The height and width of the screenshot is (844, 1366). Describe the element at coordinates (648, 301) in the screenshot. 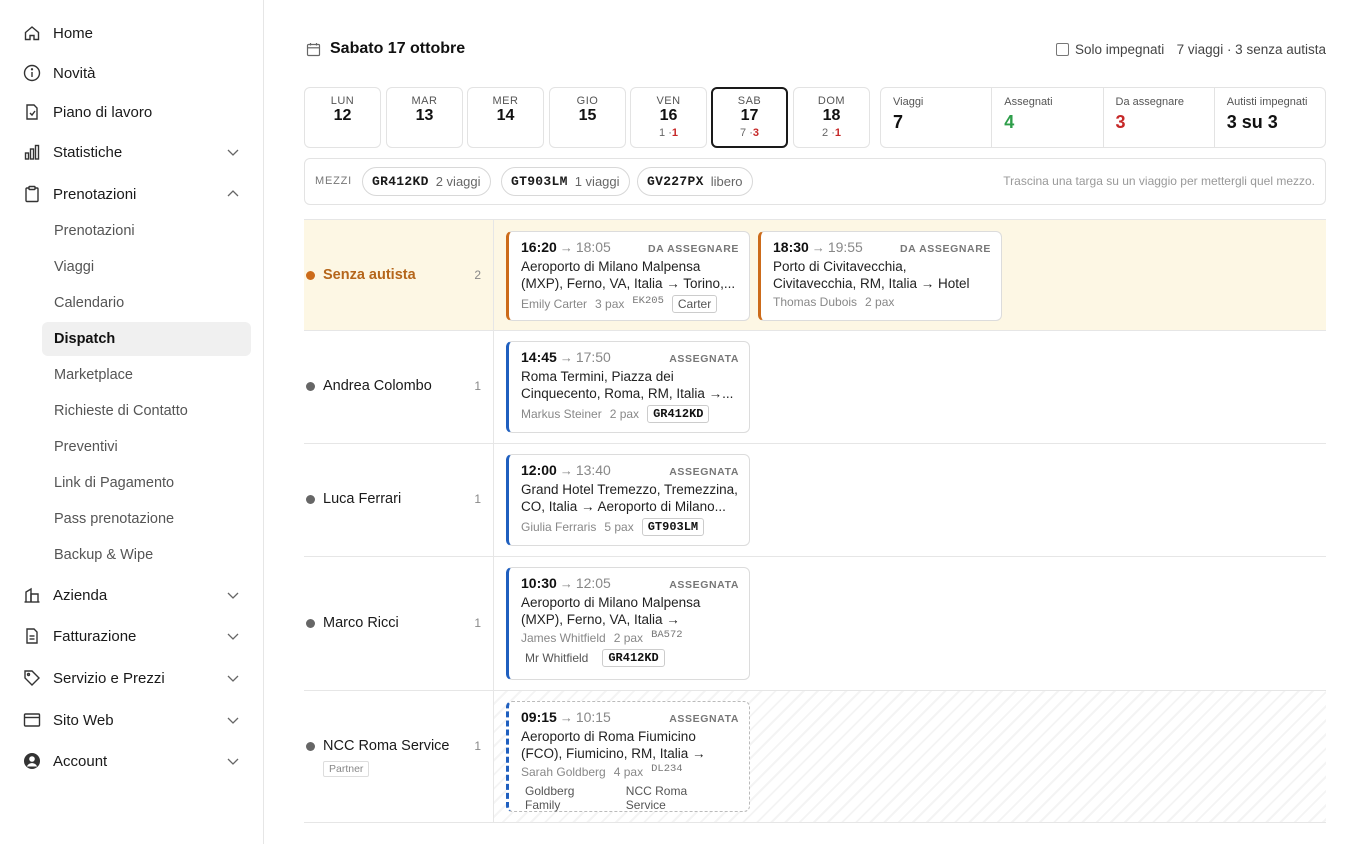

I see `trip-flight: EK205` at that location.